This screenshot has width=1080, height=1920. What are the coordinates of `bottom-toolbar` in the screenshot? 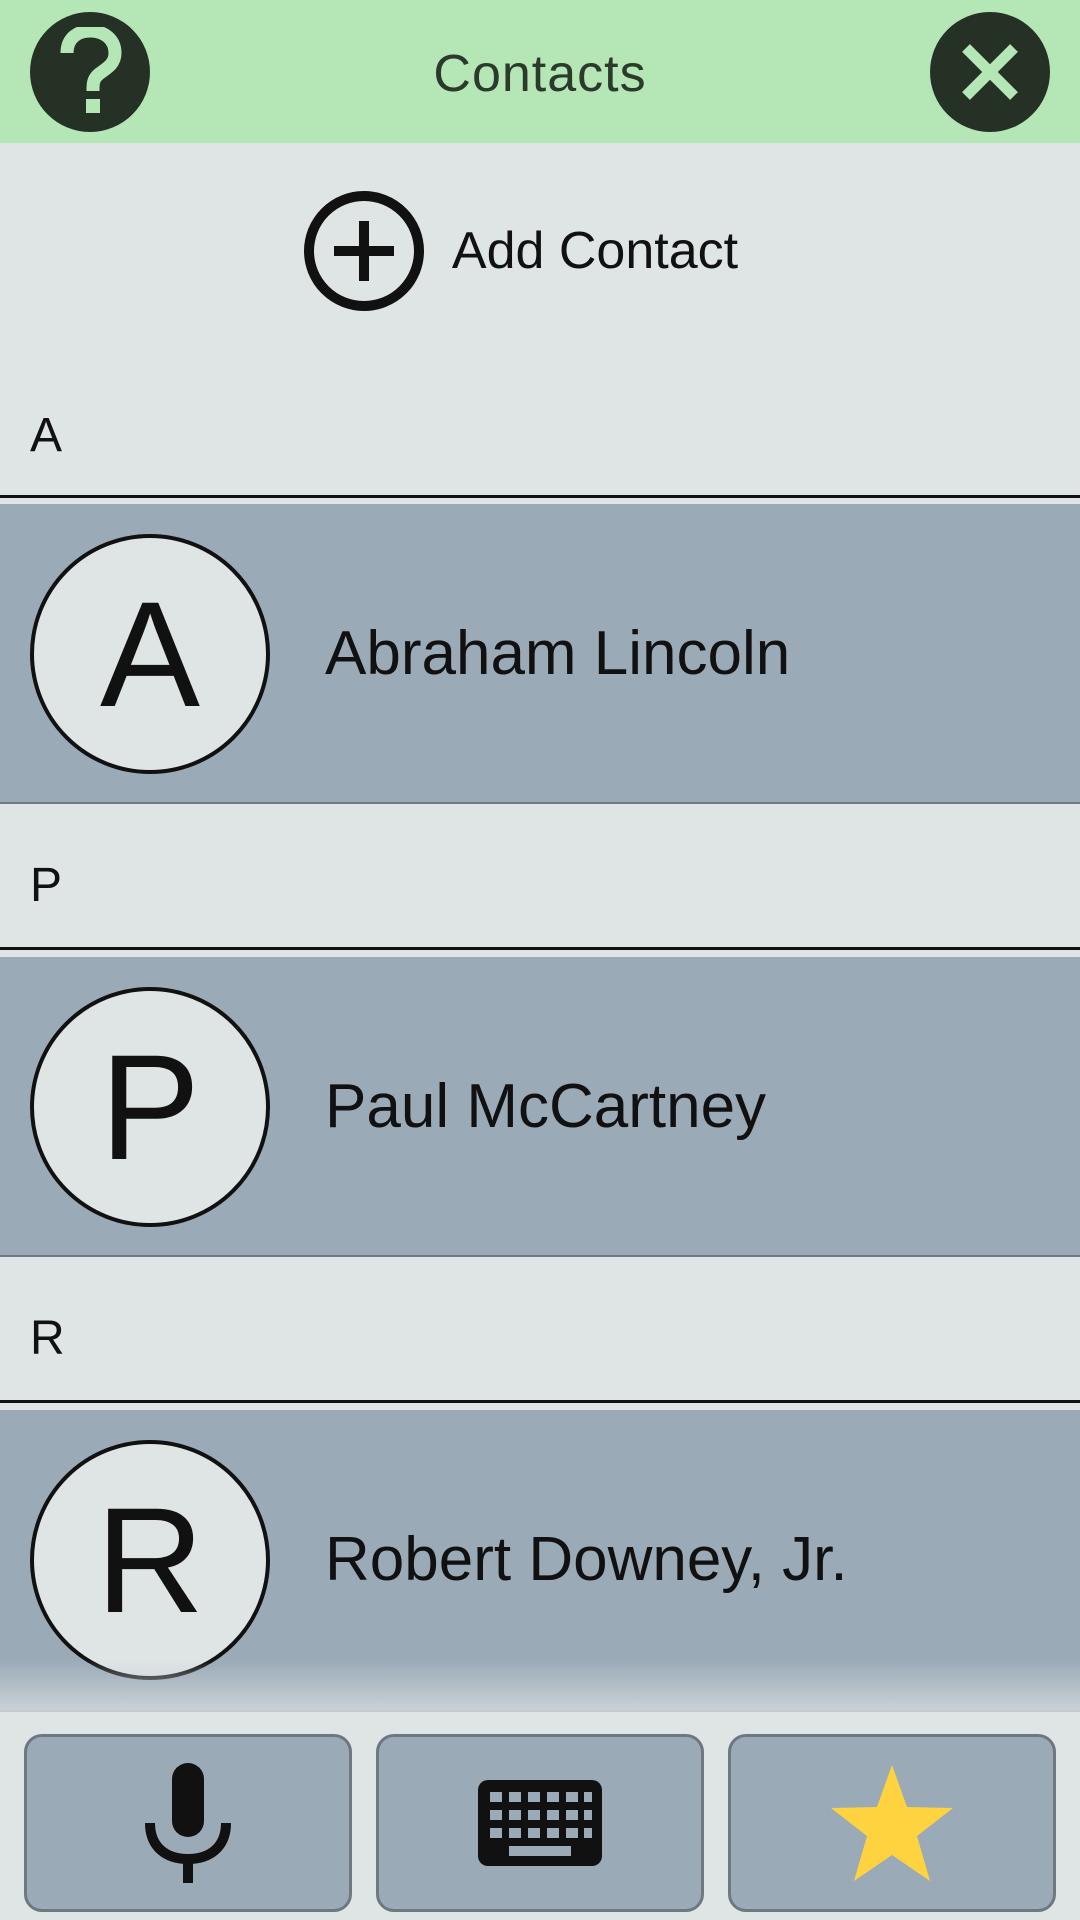 It's located at (540, 1815).